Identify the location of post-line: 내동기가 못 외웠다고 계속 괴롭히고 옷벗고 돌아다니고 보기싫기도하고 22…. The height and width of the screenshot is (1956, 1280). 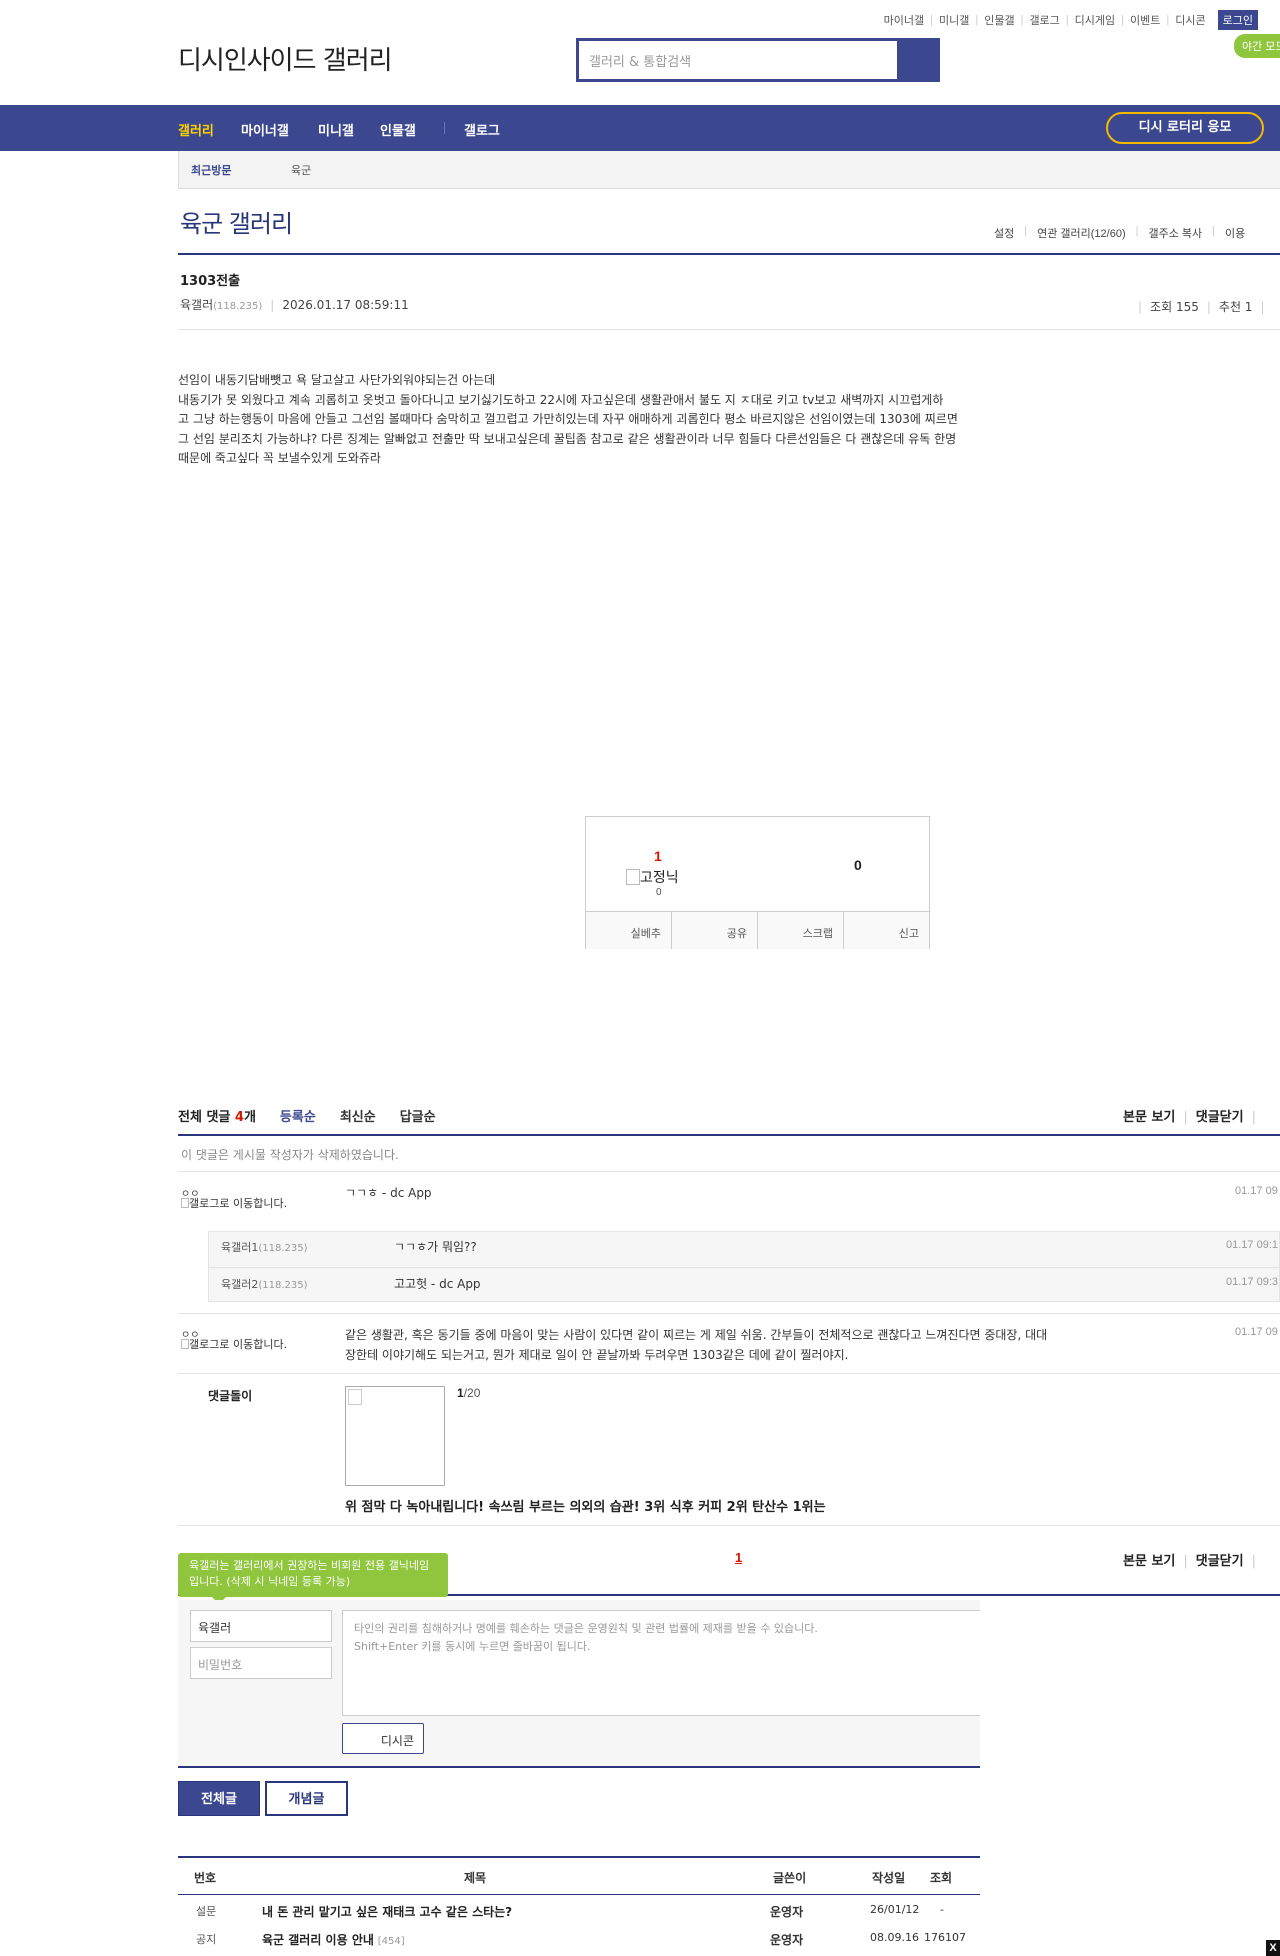
(561, 399).